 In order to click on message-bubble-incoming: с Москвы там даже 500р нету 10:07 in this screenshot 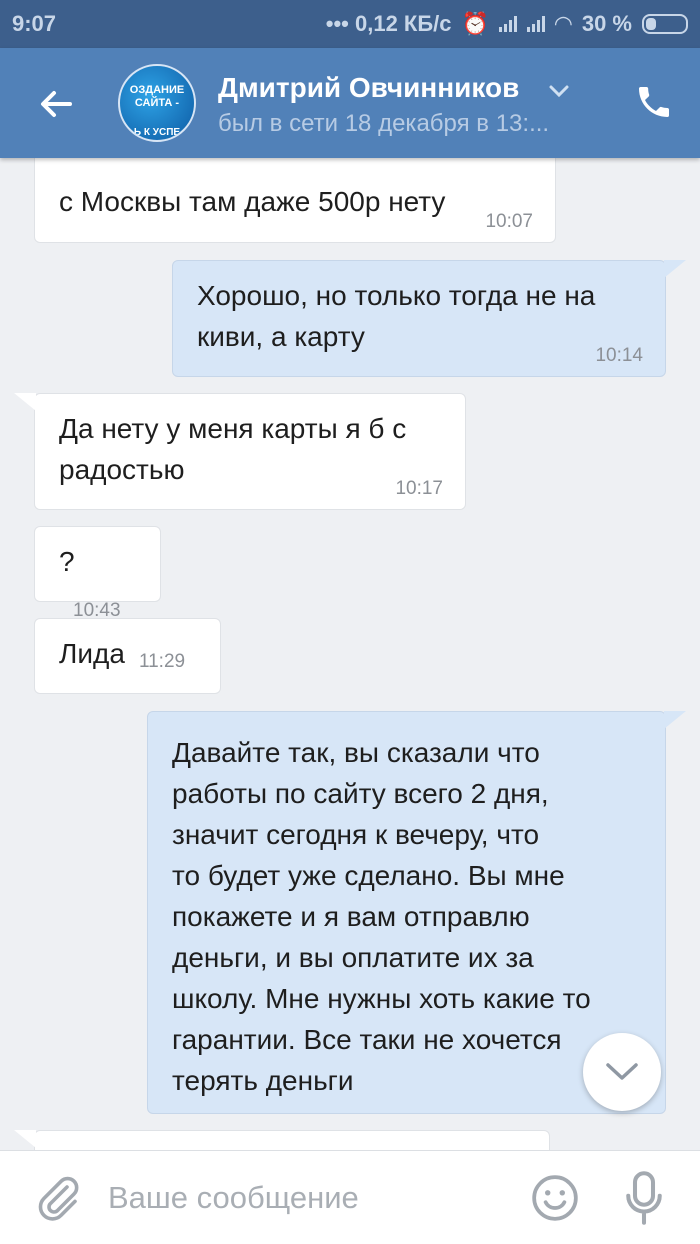, I will do `click(295, 200)`.